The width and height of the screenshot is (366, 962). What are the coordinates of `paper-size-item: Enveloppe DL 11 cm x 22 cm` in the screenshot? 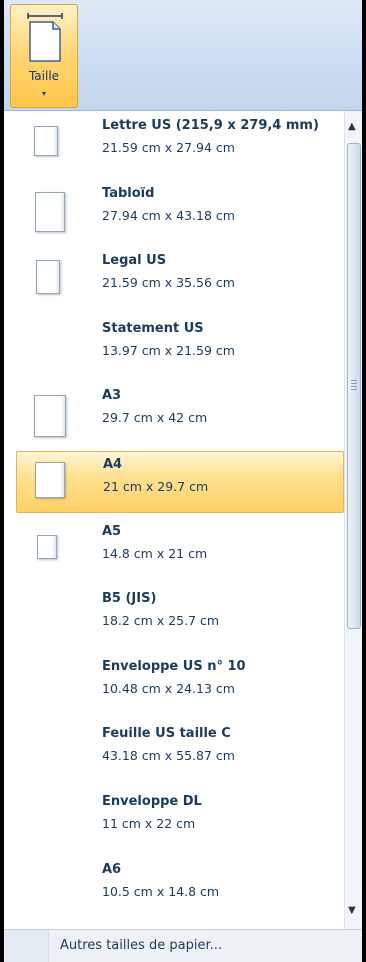 It's located at (180, 820).